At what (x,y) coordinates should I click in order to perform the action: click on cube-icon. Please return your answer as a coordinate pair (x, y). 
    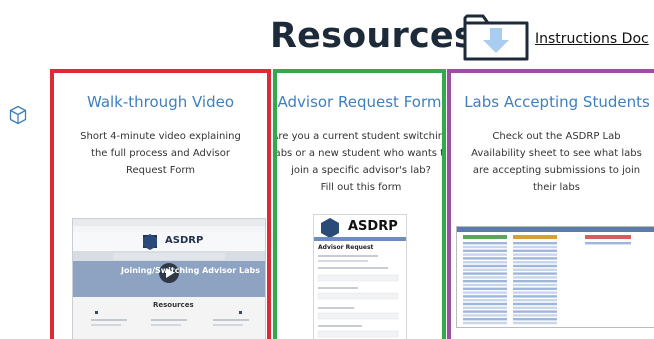
    Looking at the image, I should click on (18, 115).